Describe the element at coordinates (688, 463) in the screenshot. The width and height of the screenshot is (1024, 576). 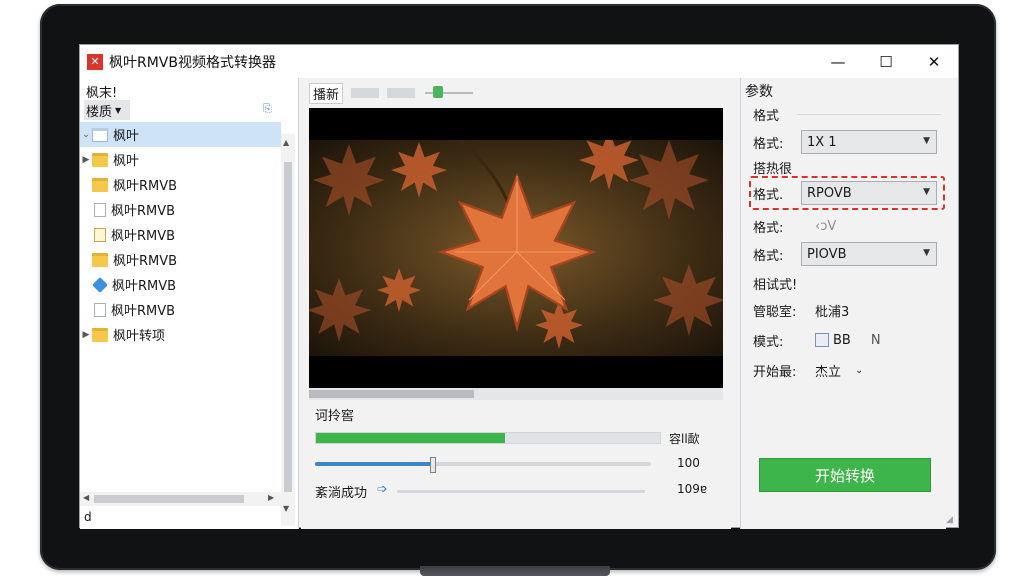
I see `slider-value: 100` at that location.